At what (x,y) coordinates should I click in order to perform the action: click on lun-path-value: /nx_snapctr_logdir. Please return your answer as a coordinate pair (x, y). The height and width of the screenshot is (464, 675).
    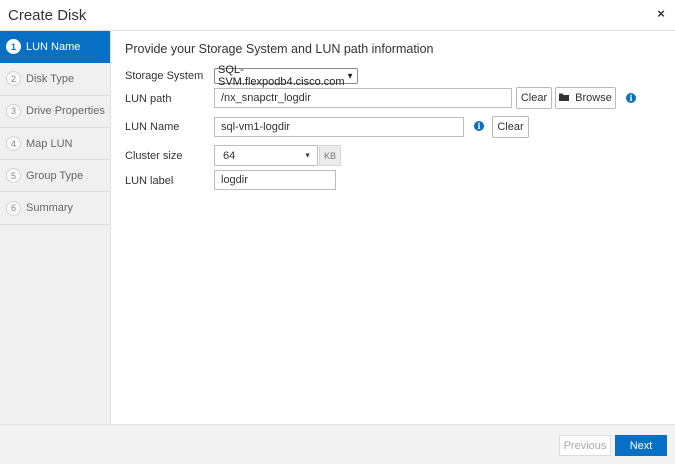
    Looking at the image, I should click on (266, 98).